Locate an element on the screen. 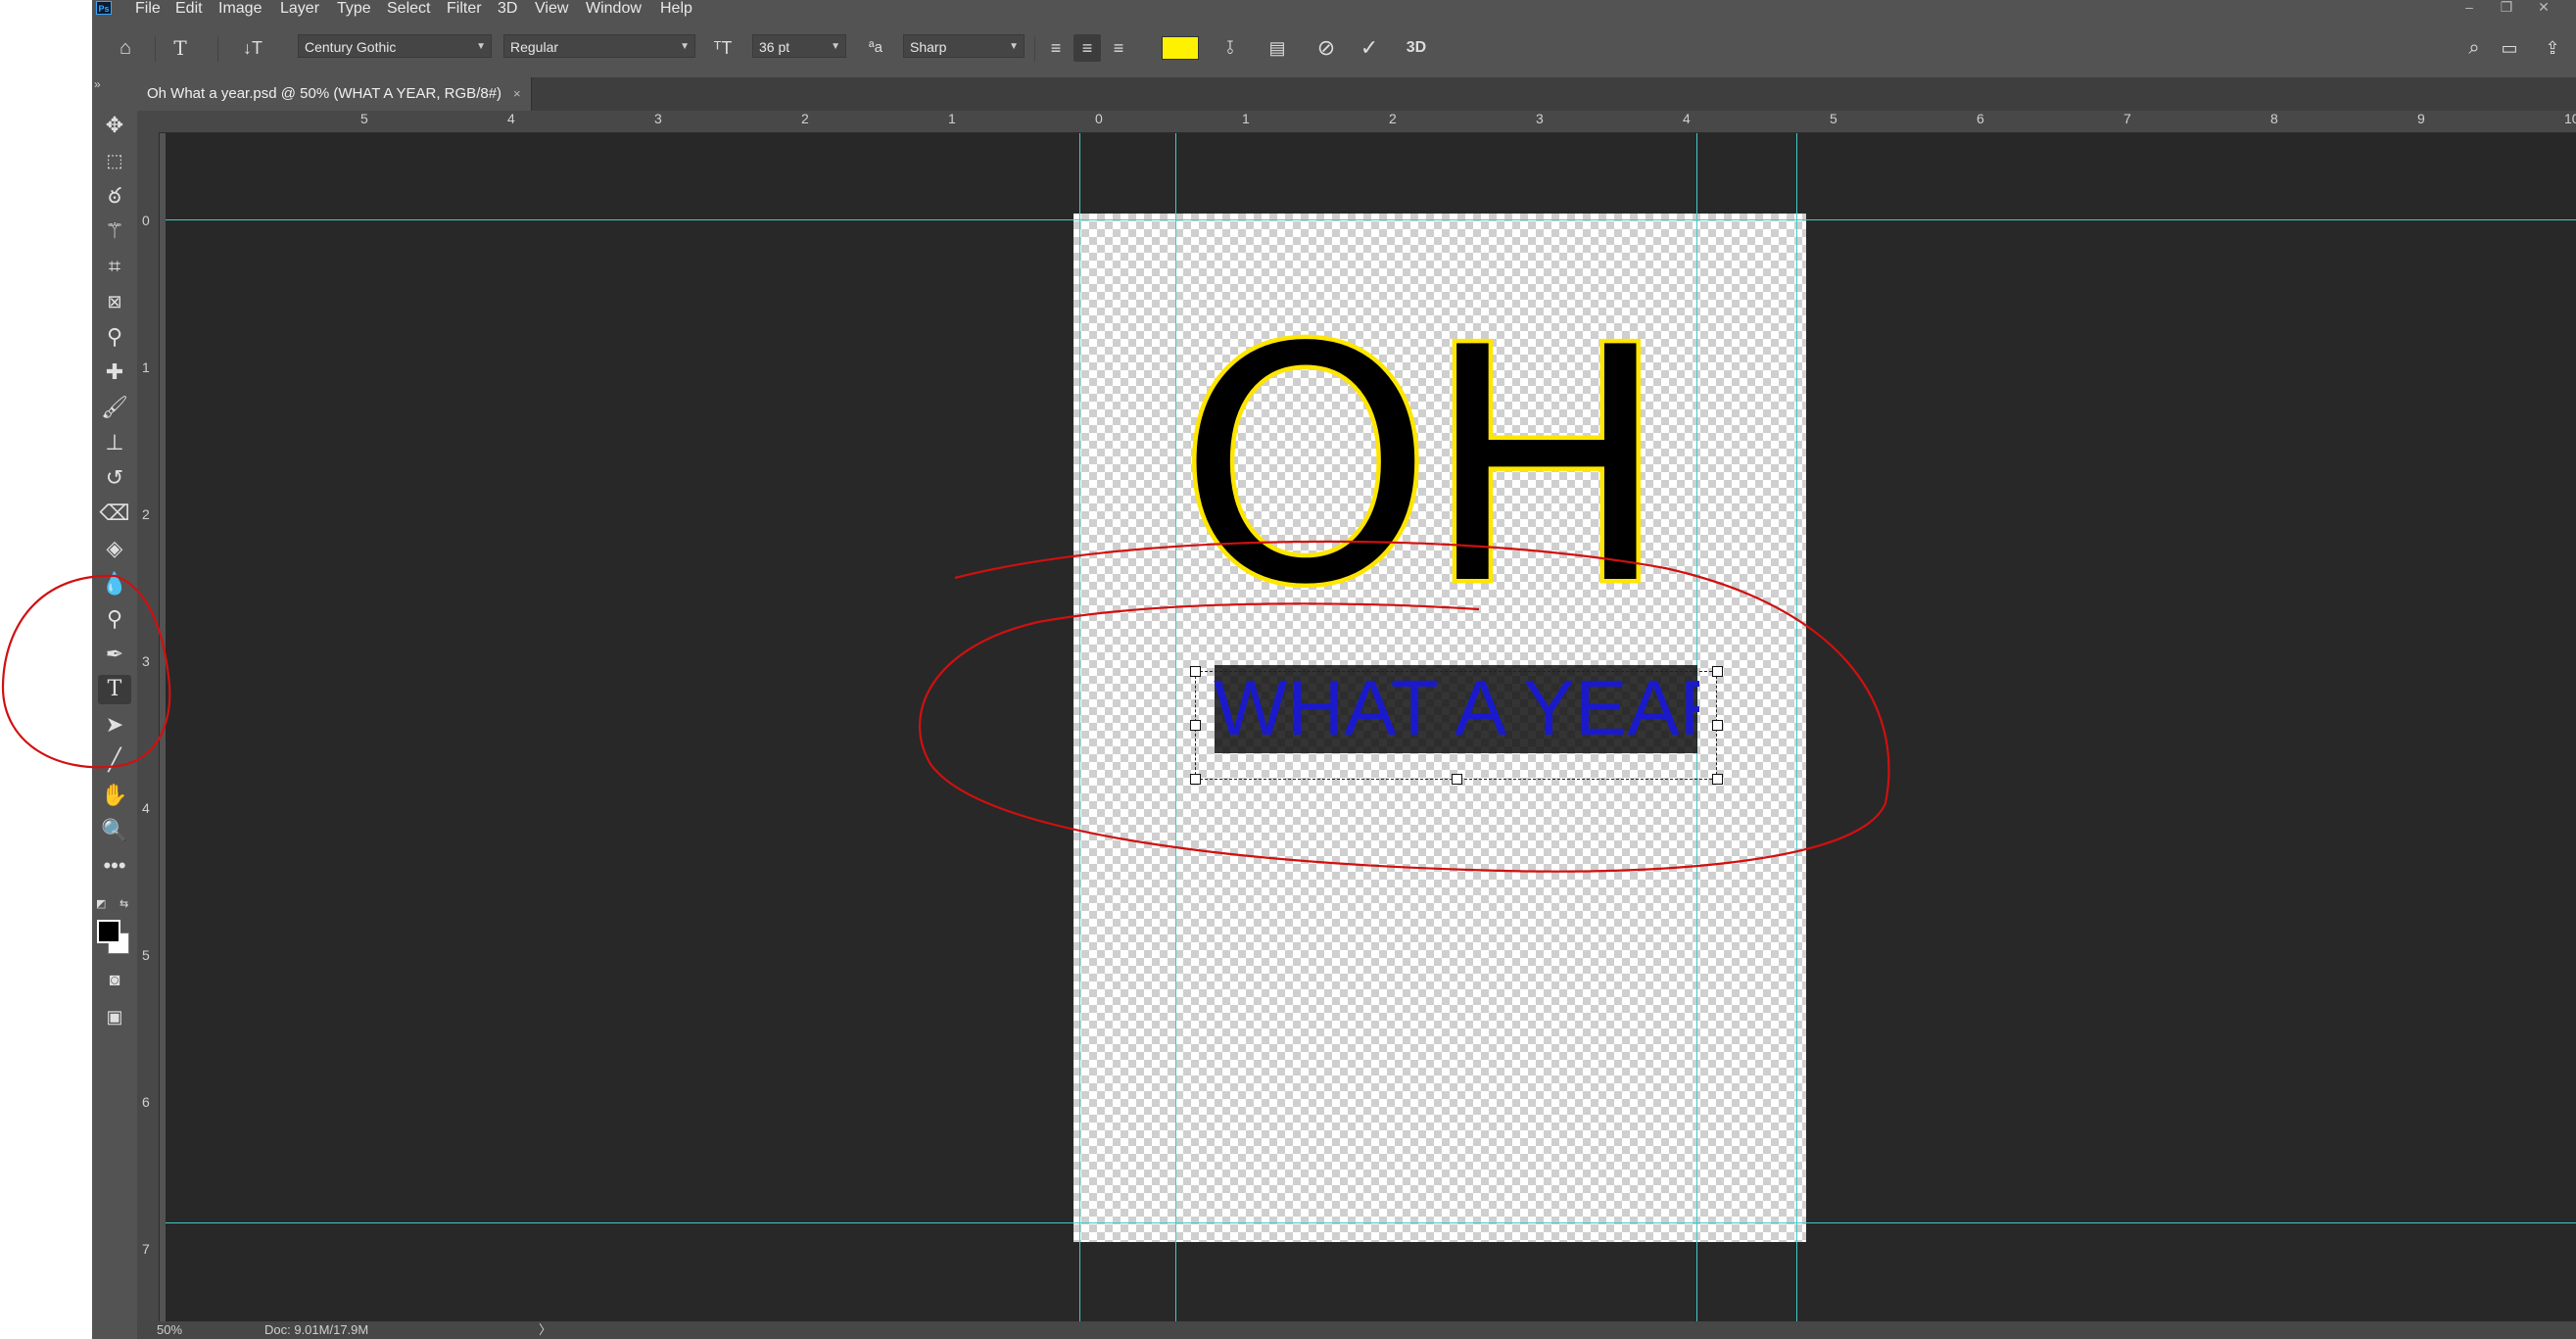 The image size is (2576, 1339). ruler-label: 4 is located at coordinates (511, 118).